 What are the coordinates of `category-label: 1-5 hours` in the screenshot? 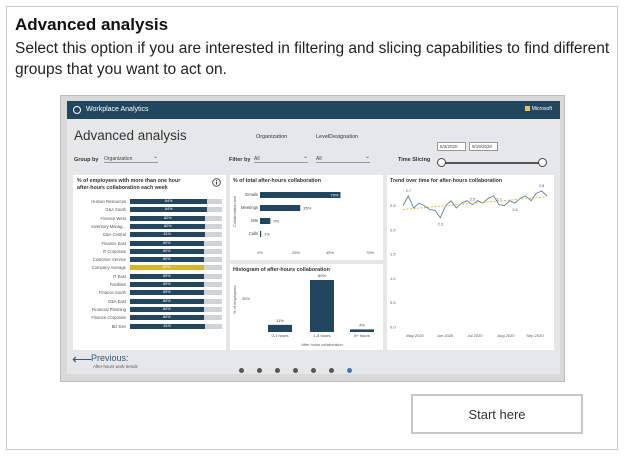 It's located at (322, 335).